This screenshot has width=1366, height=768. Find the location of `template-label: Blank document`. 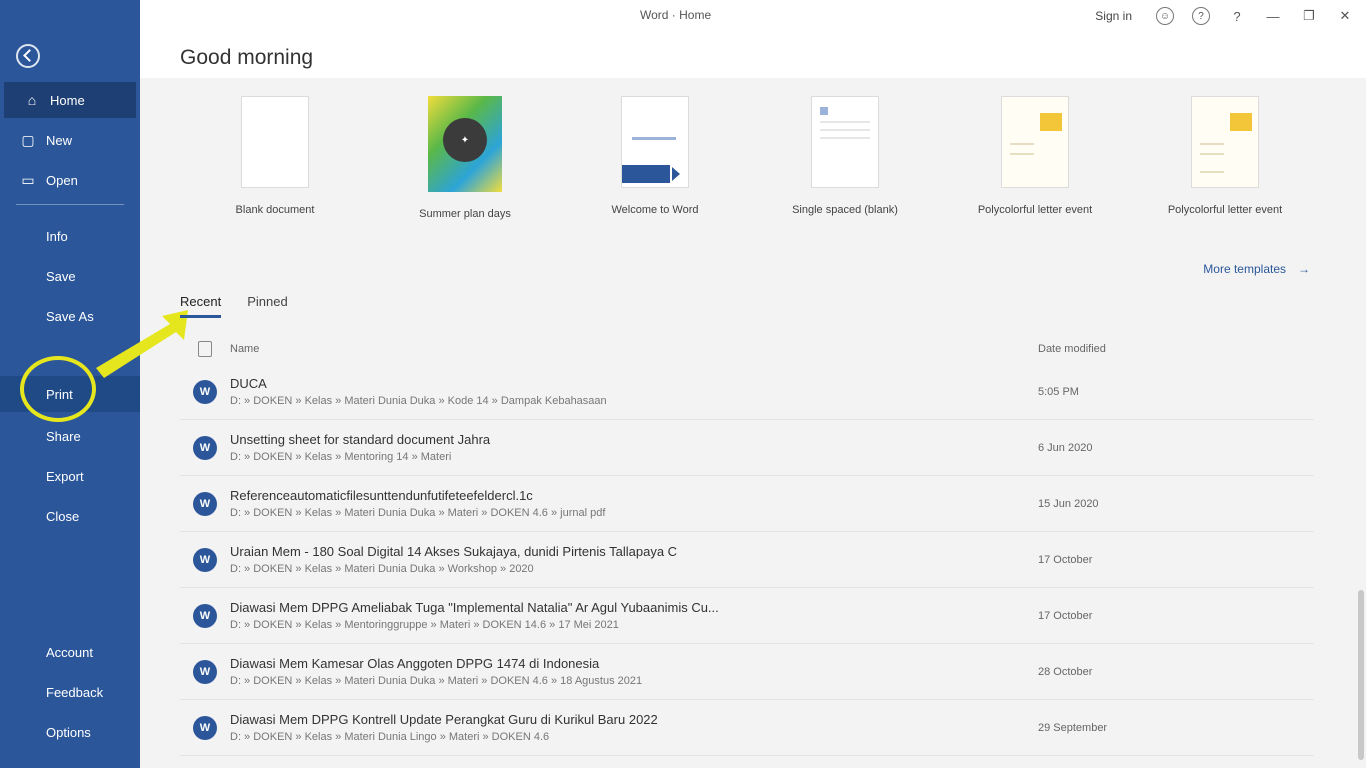

template-label: Blank document is located at coordinates (275, 210).